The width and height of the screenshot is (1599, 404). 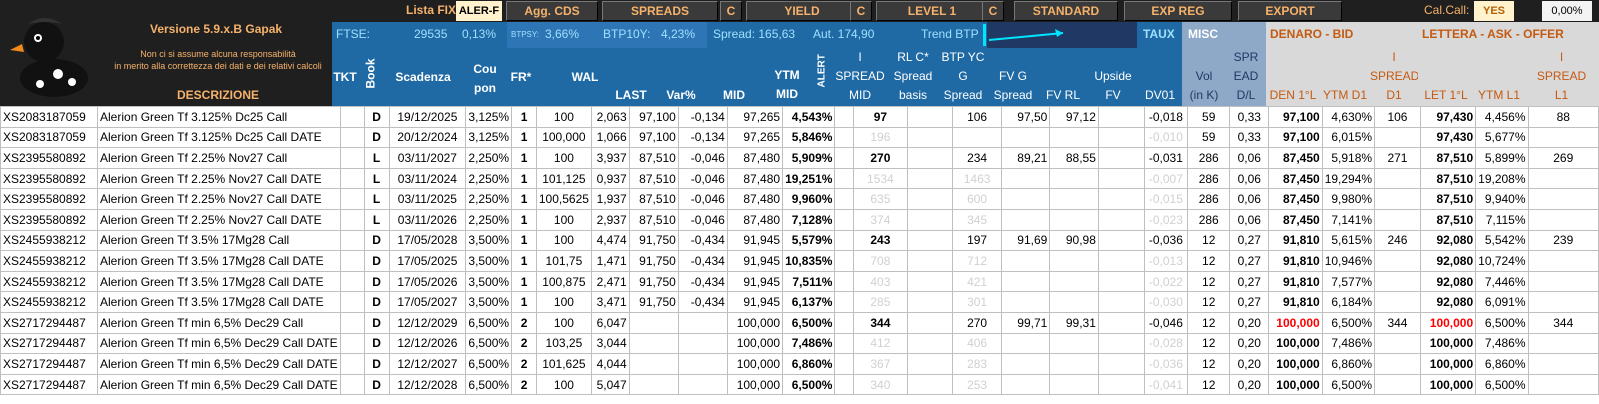 I want to click on cell-fv-rl: 88,55, so click(x=1074, y=158).